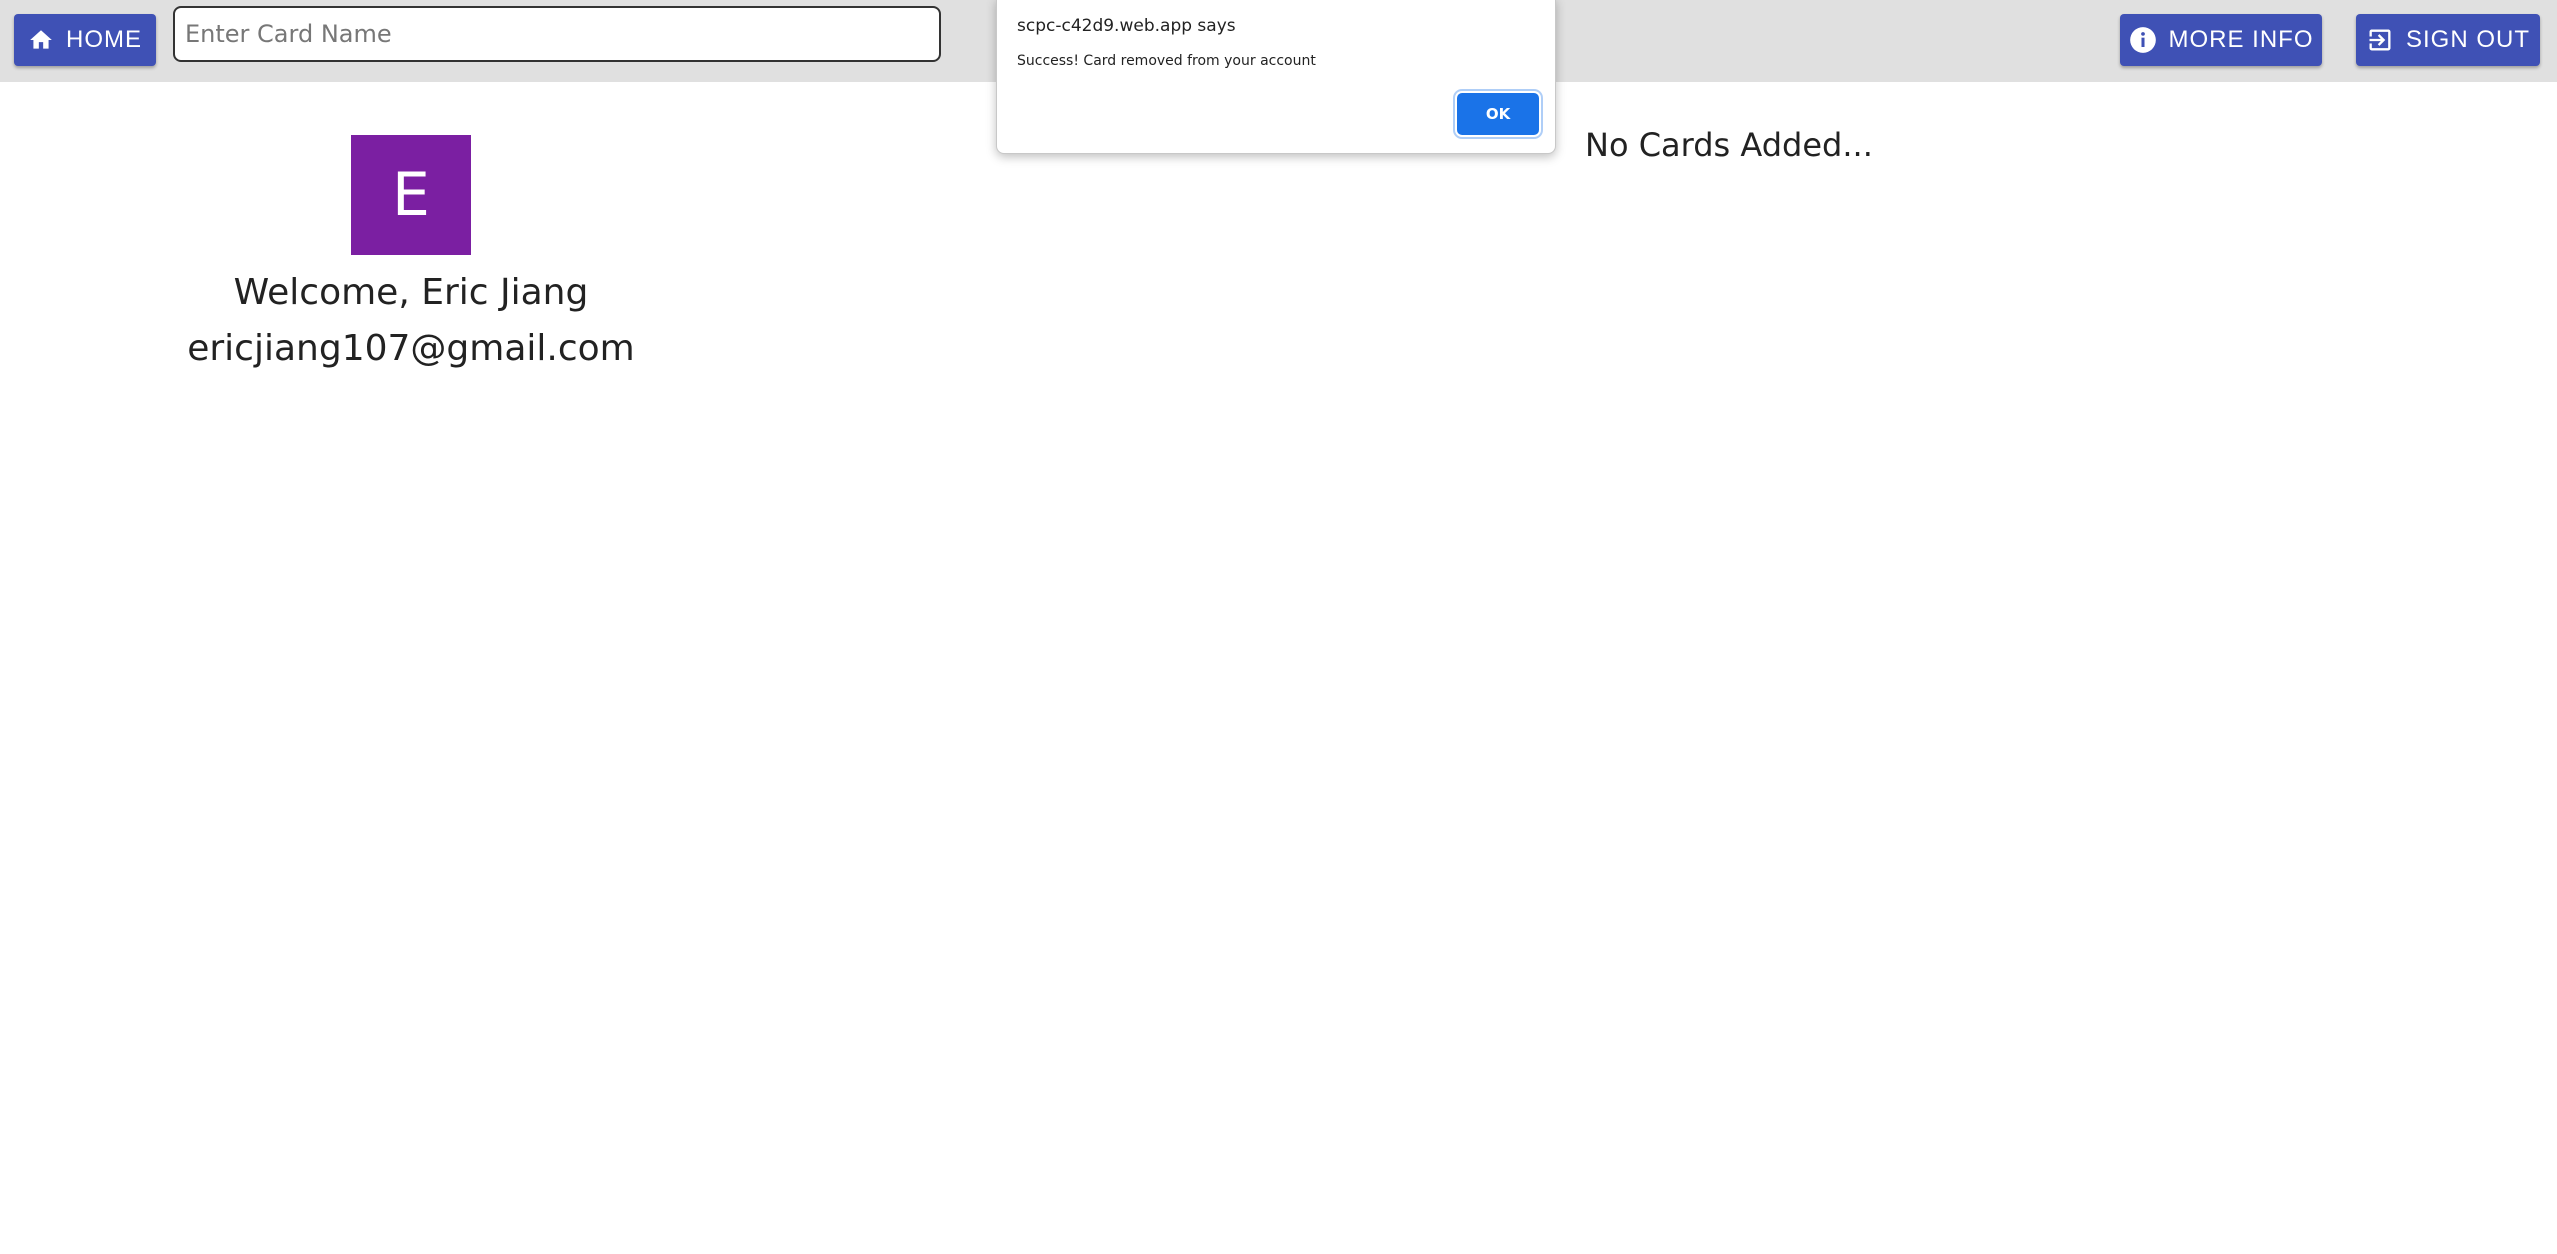 This screenshot has width=2557, height=1254. I want to click on avatar: E, so click(411, 195).